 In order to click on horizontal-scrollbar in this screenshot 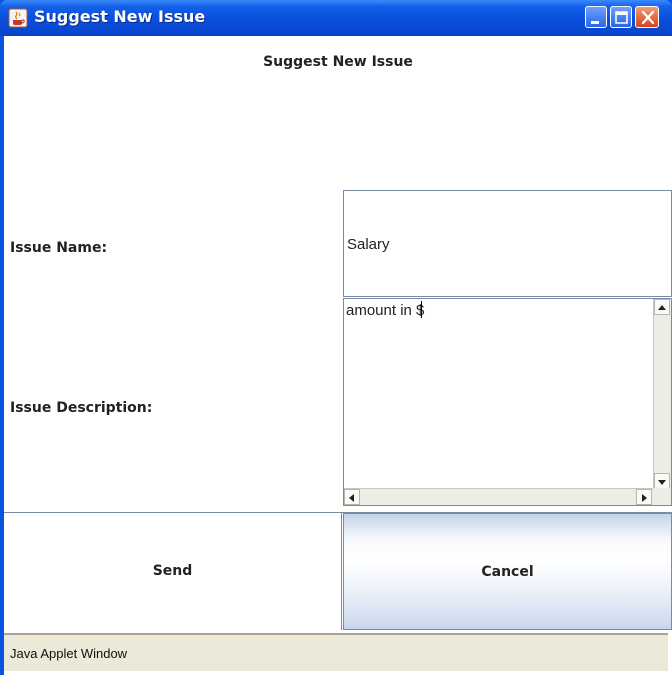, I will do `click(499, 496)`.